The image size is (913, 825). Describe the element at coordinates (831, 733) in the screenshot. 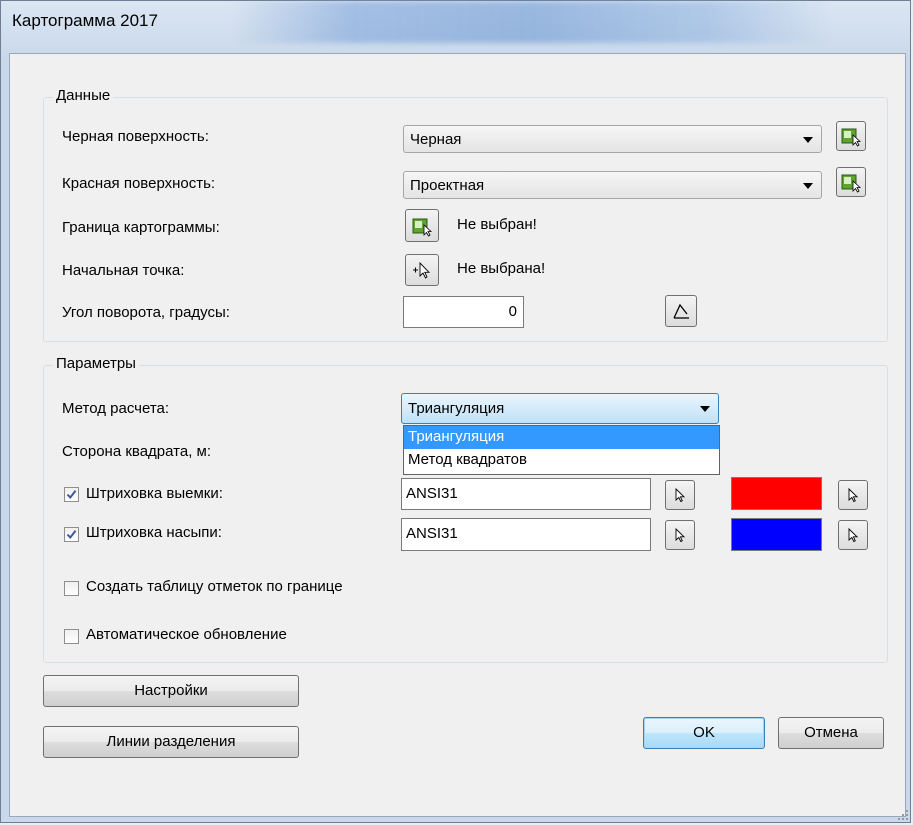

I see `cancel-button: Отмена` at that location.